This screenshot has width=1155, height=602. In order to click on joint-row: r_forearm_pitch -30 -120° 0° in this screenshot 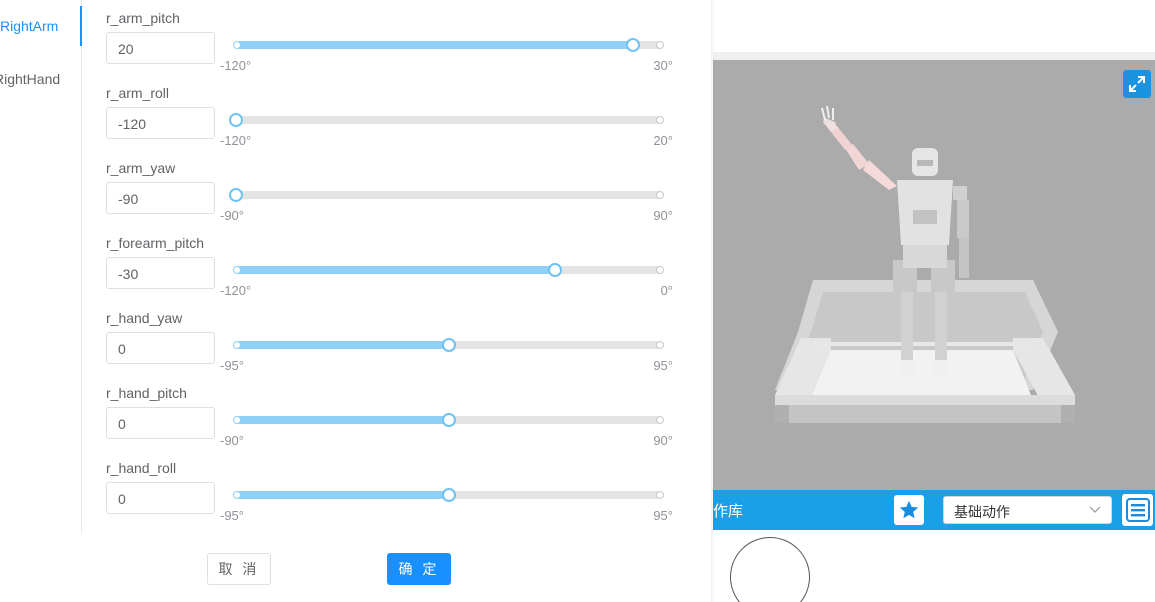, I will do `click(401, 272)`.